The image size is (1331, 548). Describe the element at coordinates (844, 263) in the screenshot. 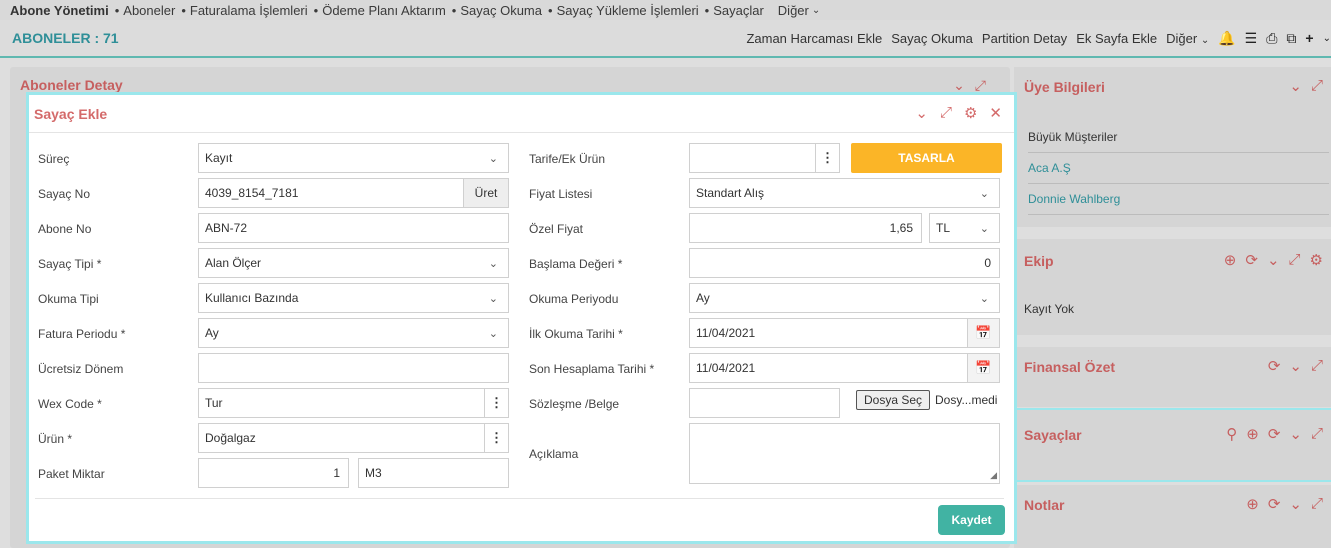

I see `baslama-degeri-input: 0` at that location.